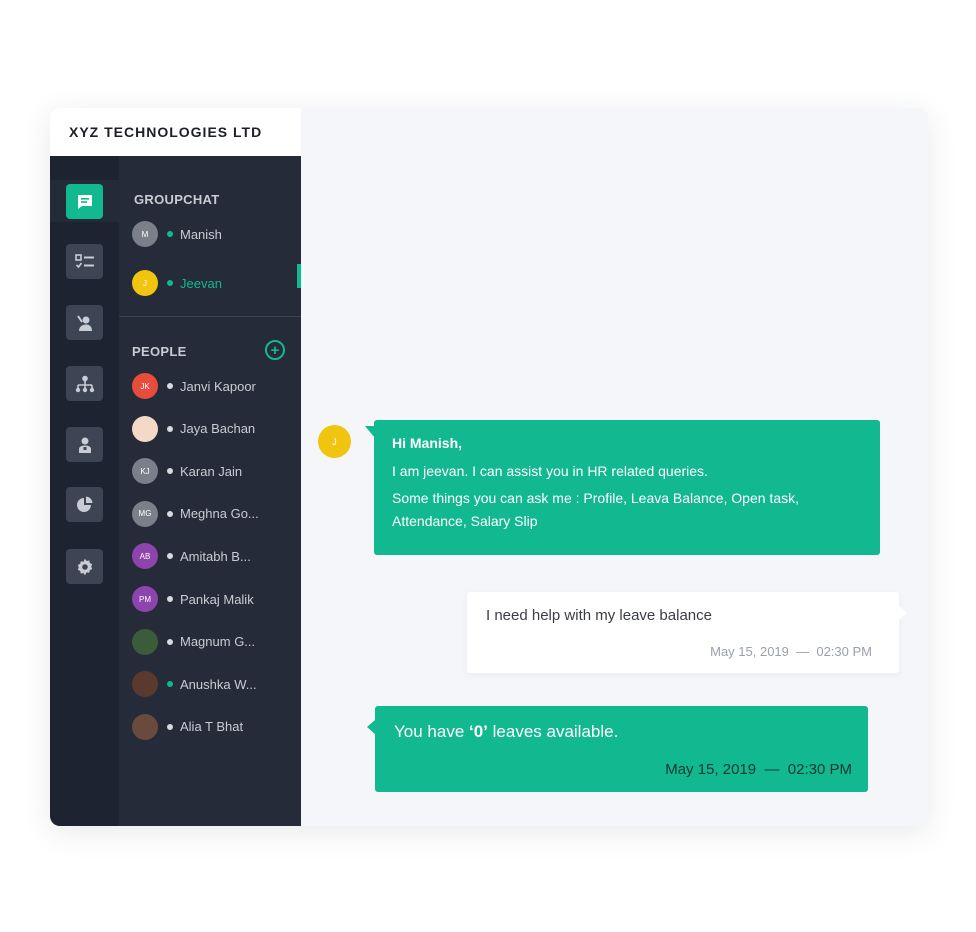  Describe the element at coordinates (218, 386) in the screenshot. I see `contact-name: Janvi Kapoor` at that location.